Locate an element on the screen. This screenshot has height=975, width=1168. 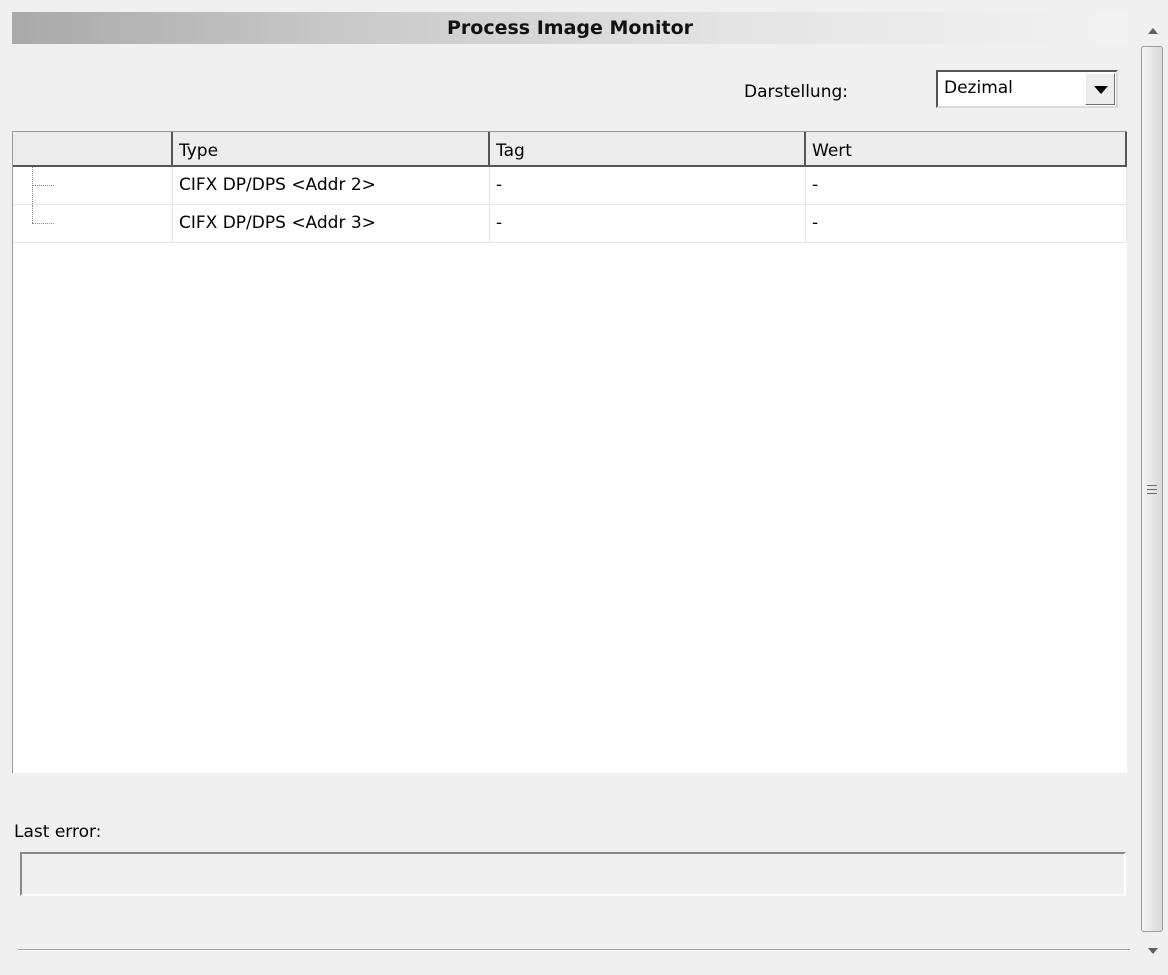
last-error-label: Last error: is located at coordinates (58, 832).